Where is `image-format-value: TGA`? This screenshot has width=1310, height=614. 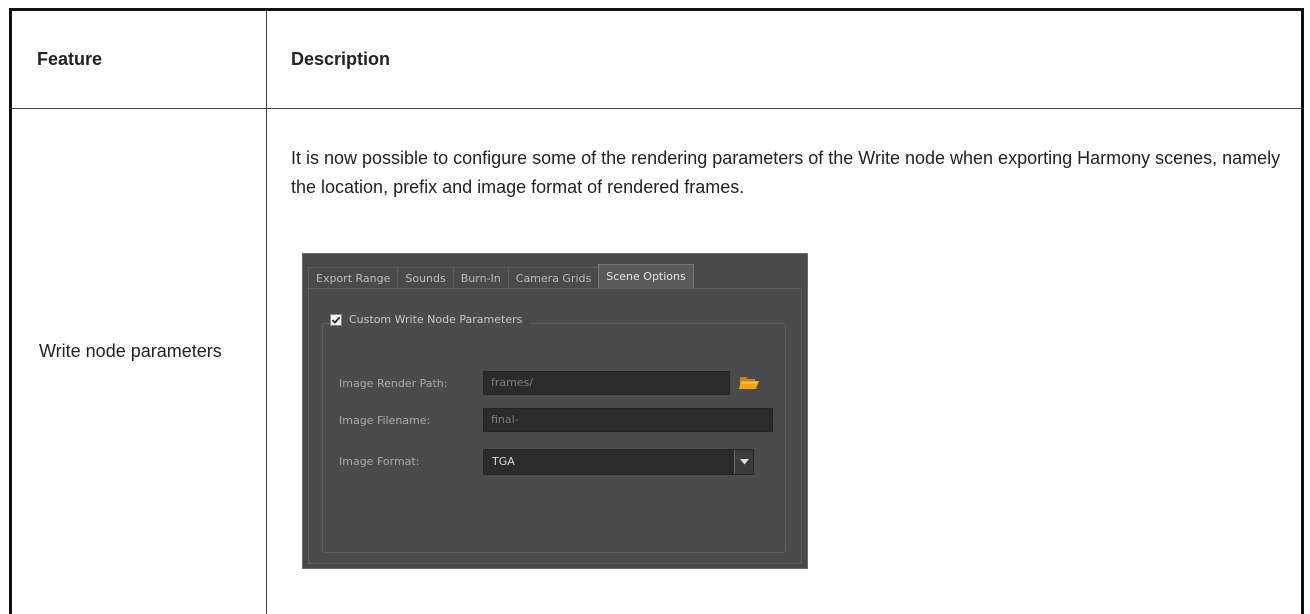
image-format-value: TGA is located at coordinates (503, 461).